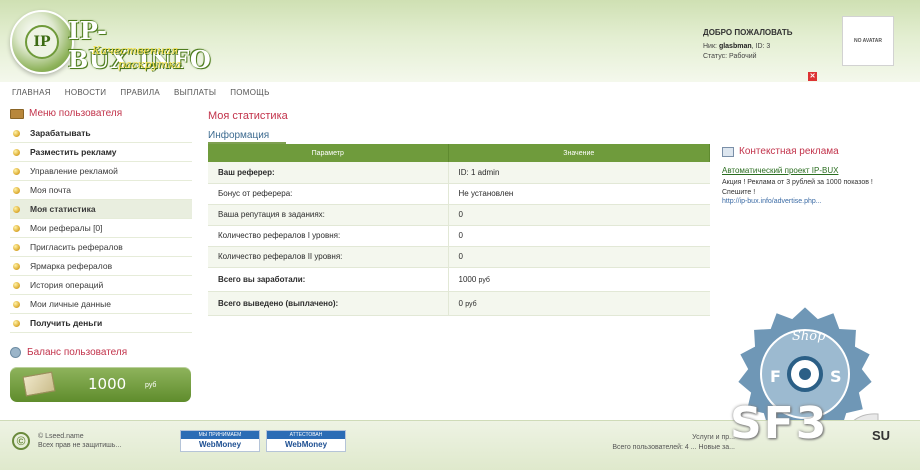  What do you see at coordinates (768, 46) in the screenshot?
I see `id-value: 3` at bounding box center [768, 46].